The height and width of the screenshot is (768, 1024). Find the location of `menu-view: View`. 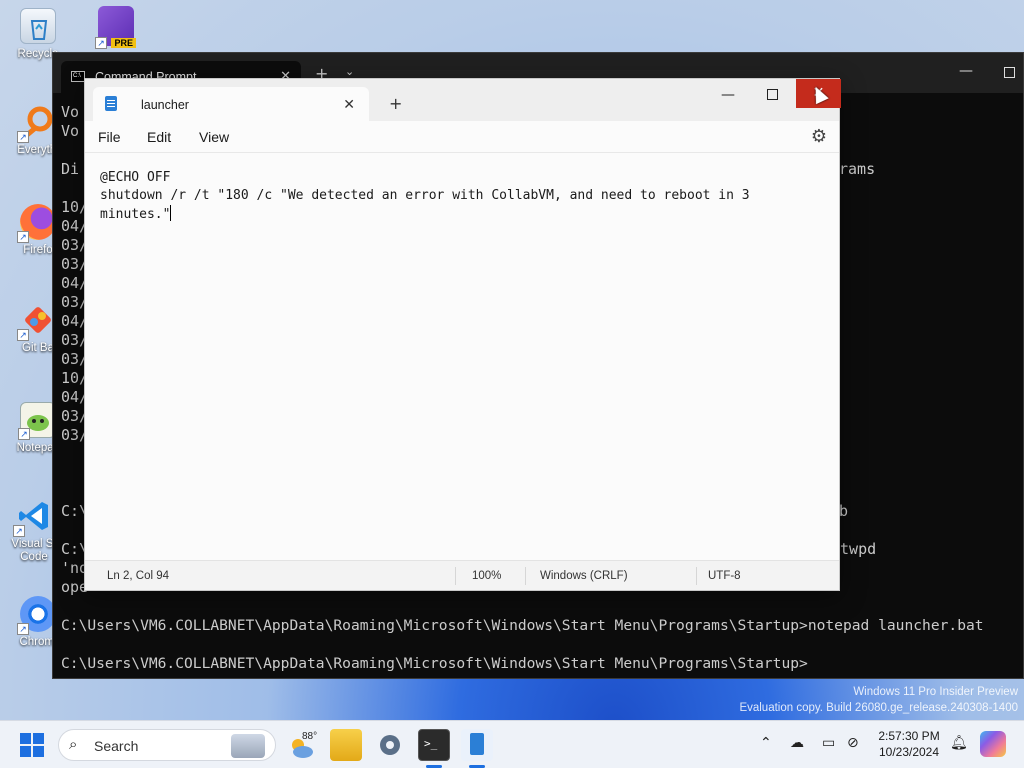

menu-view: View is located at coordinates (214, 137).